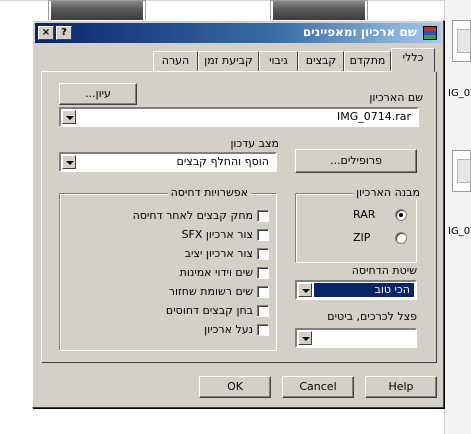  Describe the element at coordinates (401, 387) in the screenshot. I see `help-button: Help` at that location.